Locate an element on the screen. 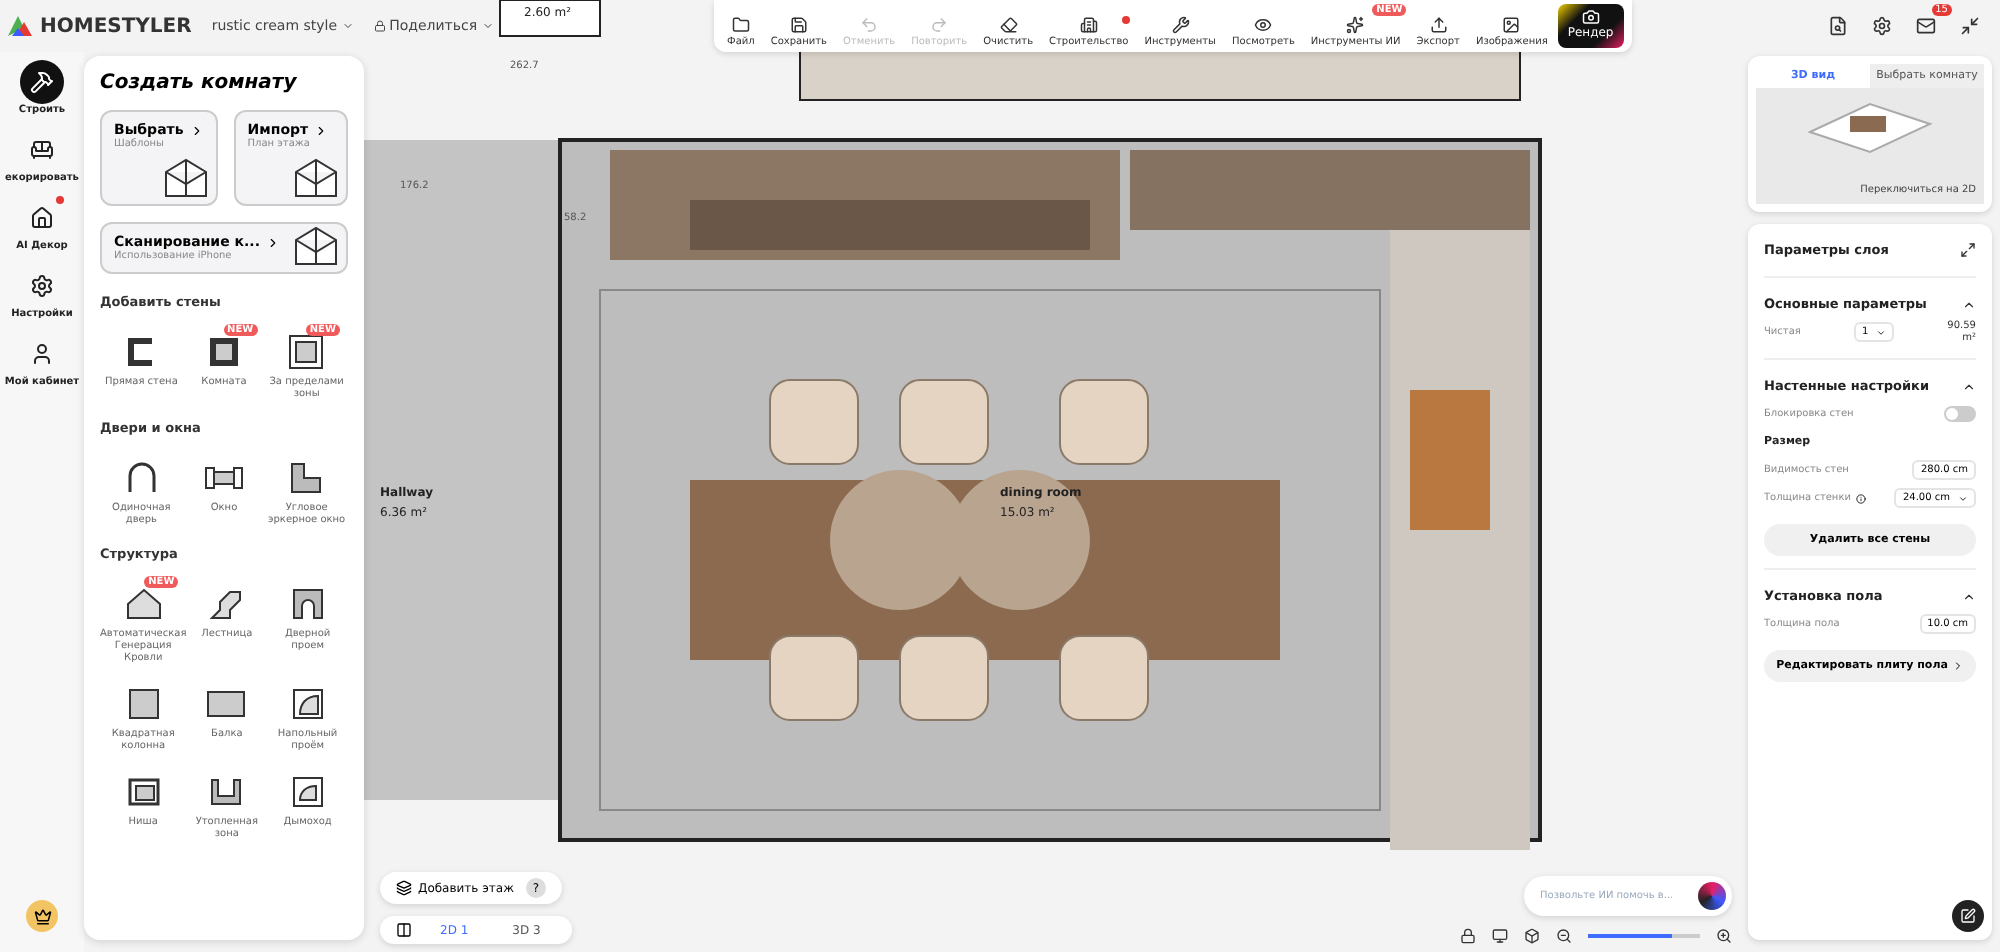 The image size is (2000, 952). column-icon is located at coordinates (143, 704).